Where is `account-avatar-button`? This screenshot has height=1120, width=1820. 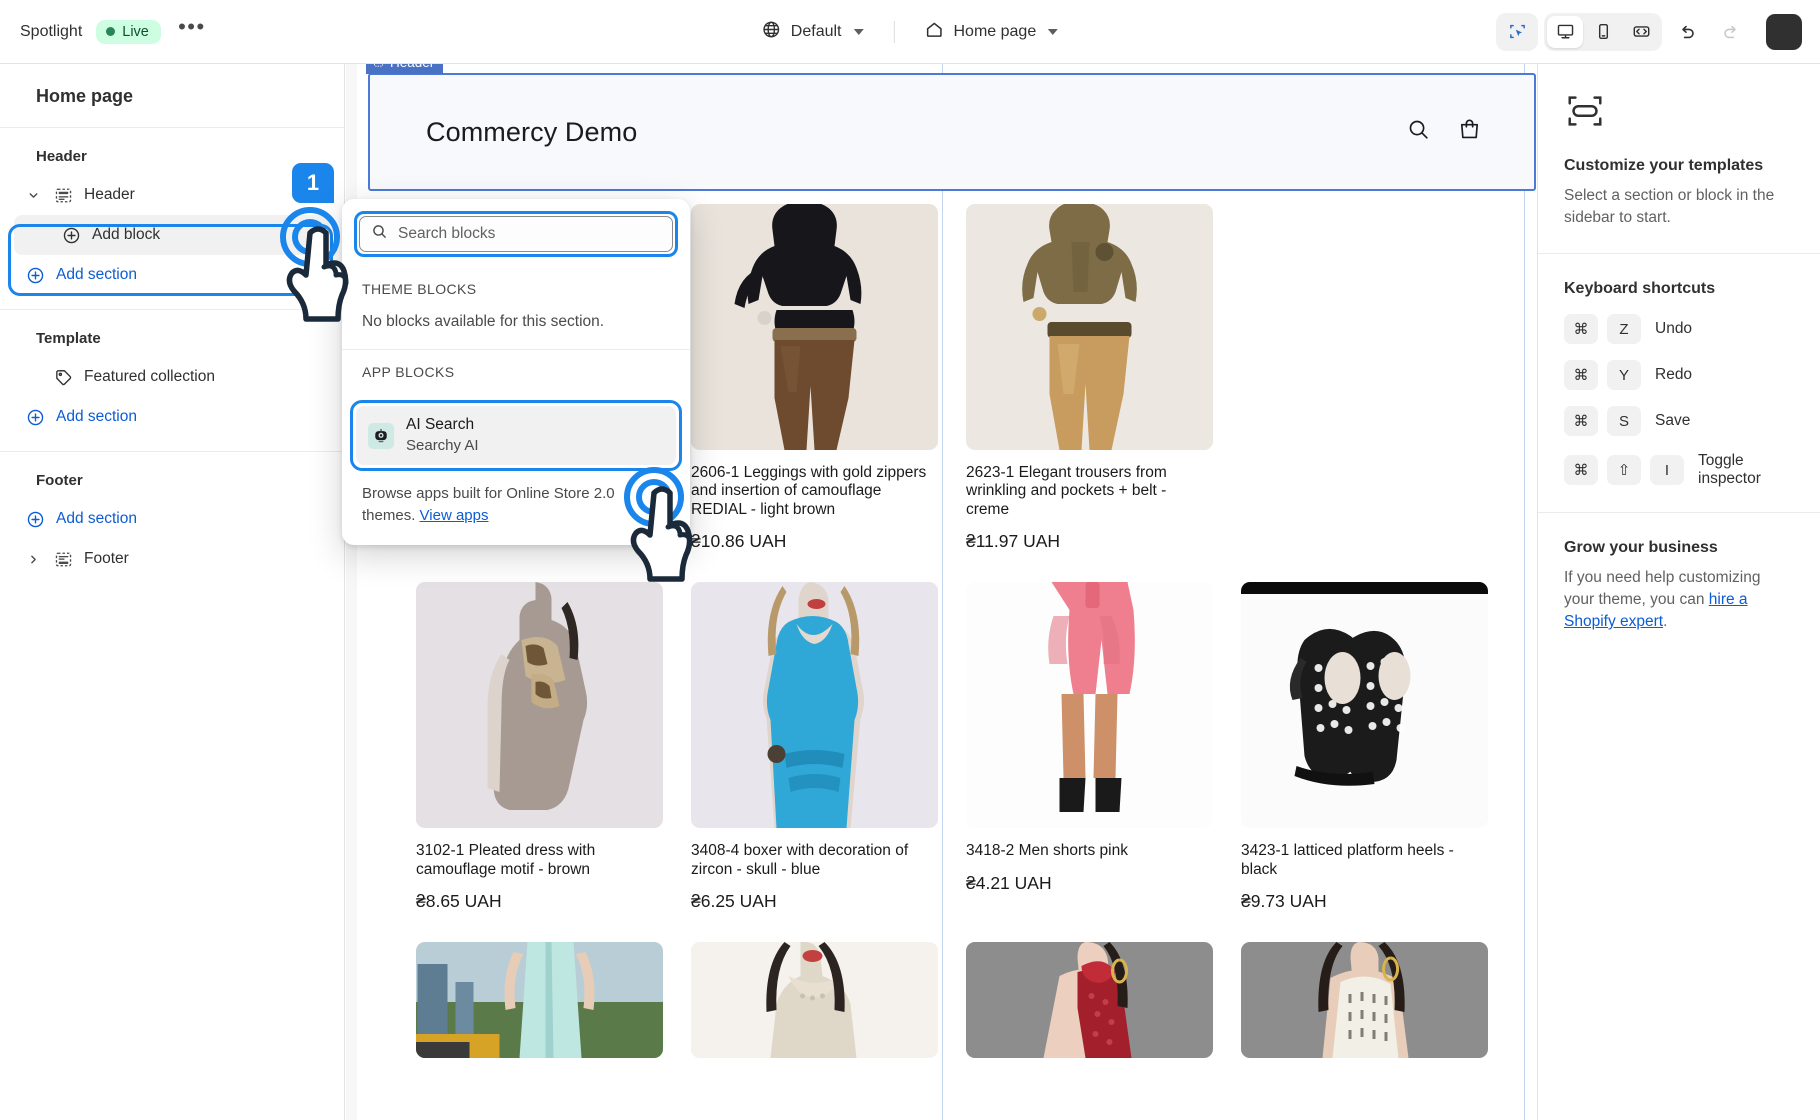
account-avatar-button is located at coordinates (1784, 31).